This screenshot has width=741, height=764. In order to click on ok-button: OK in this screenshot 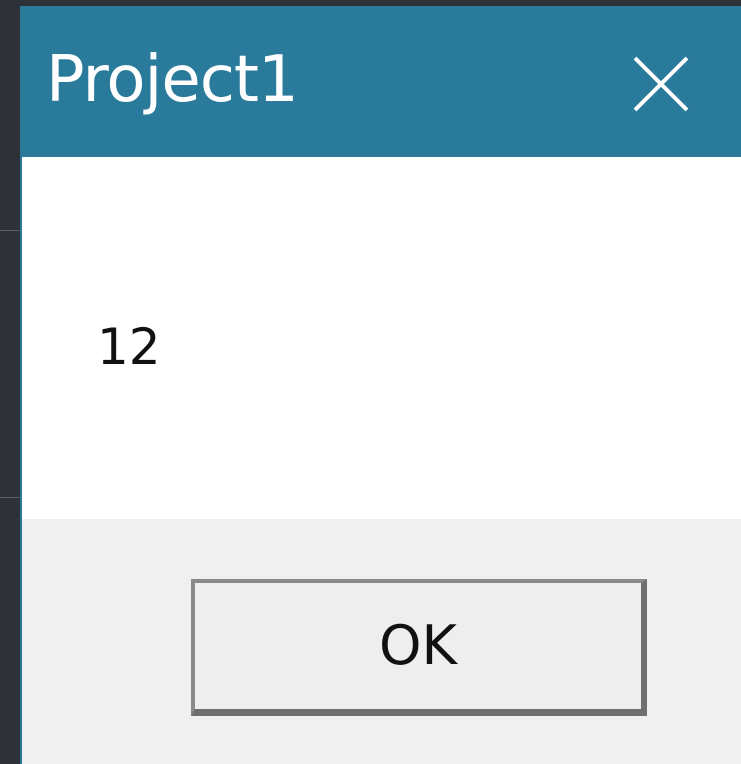, I will do `click(419, 647)`.